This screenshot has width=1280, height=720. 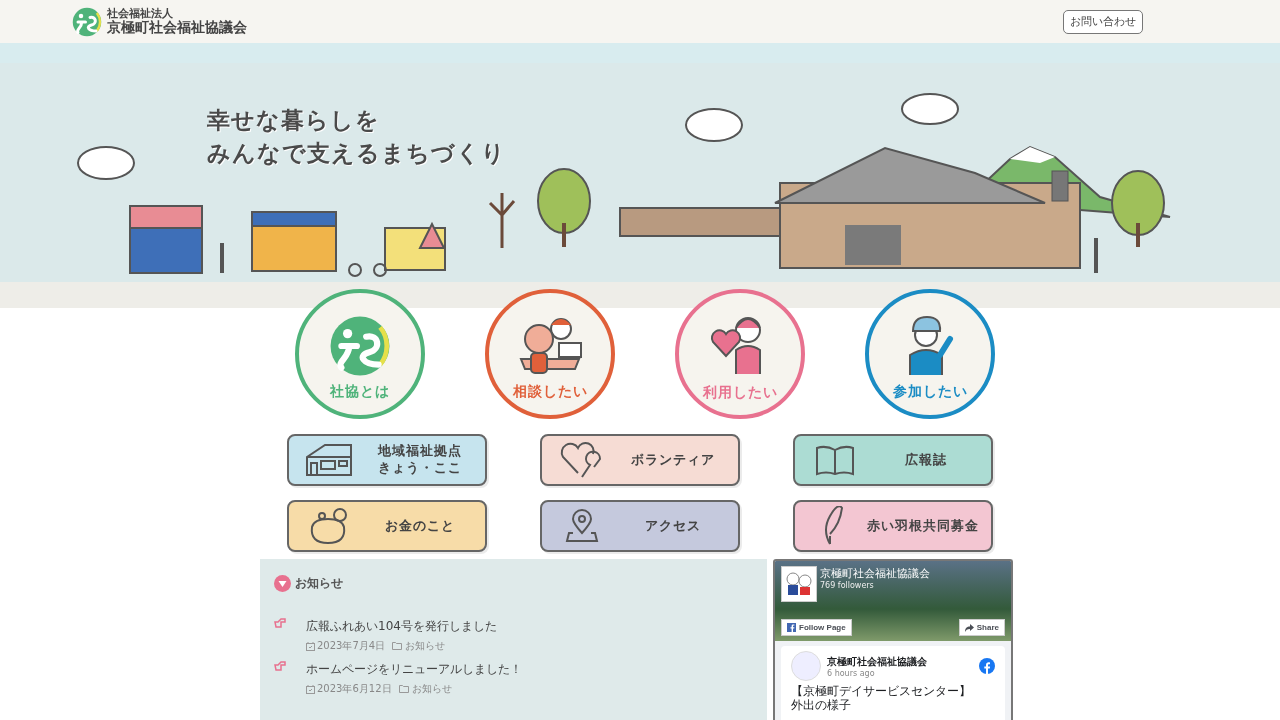 I want to click on map-pin-icon, so click(x=582, y=526).